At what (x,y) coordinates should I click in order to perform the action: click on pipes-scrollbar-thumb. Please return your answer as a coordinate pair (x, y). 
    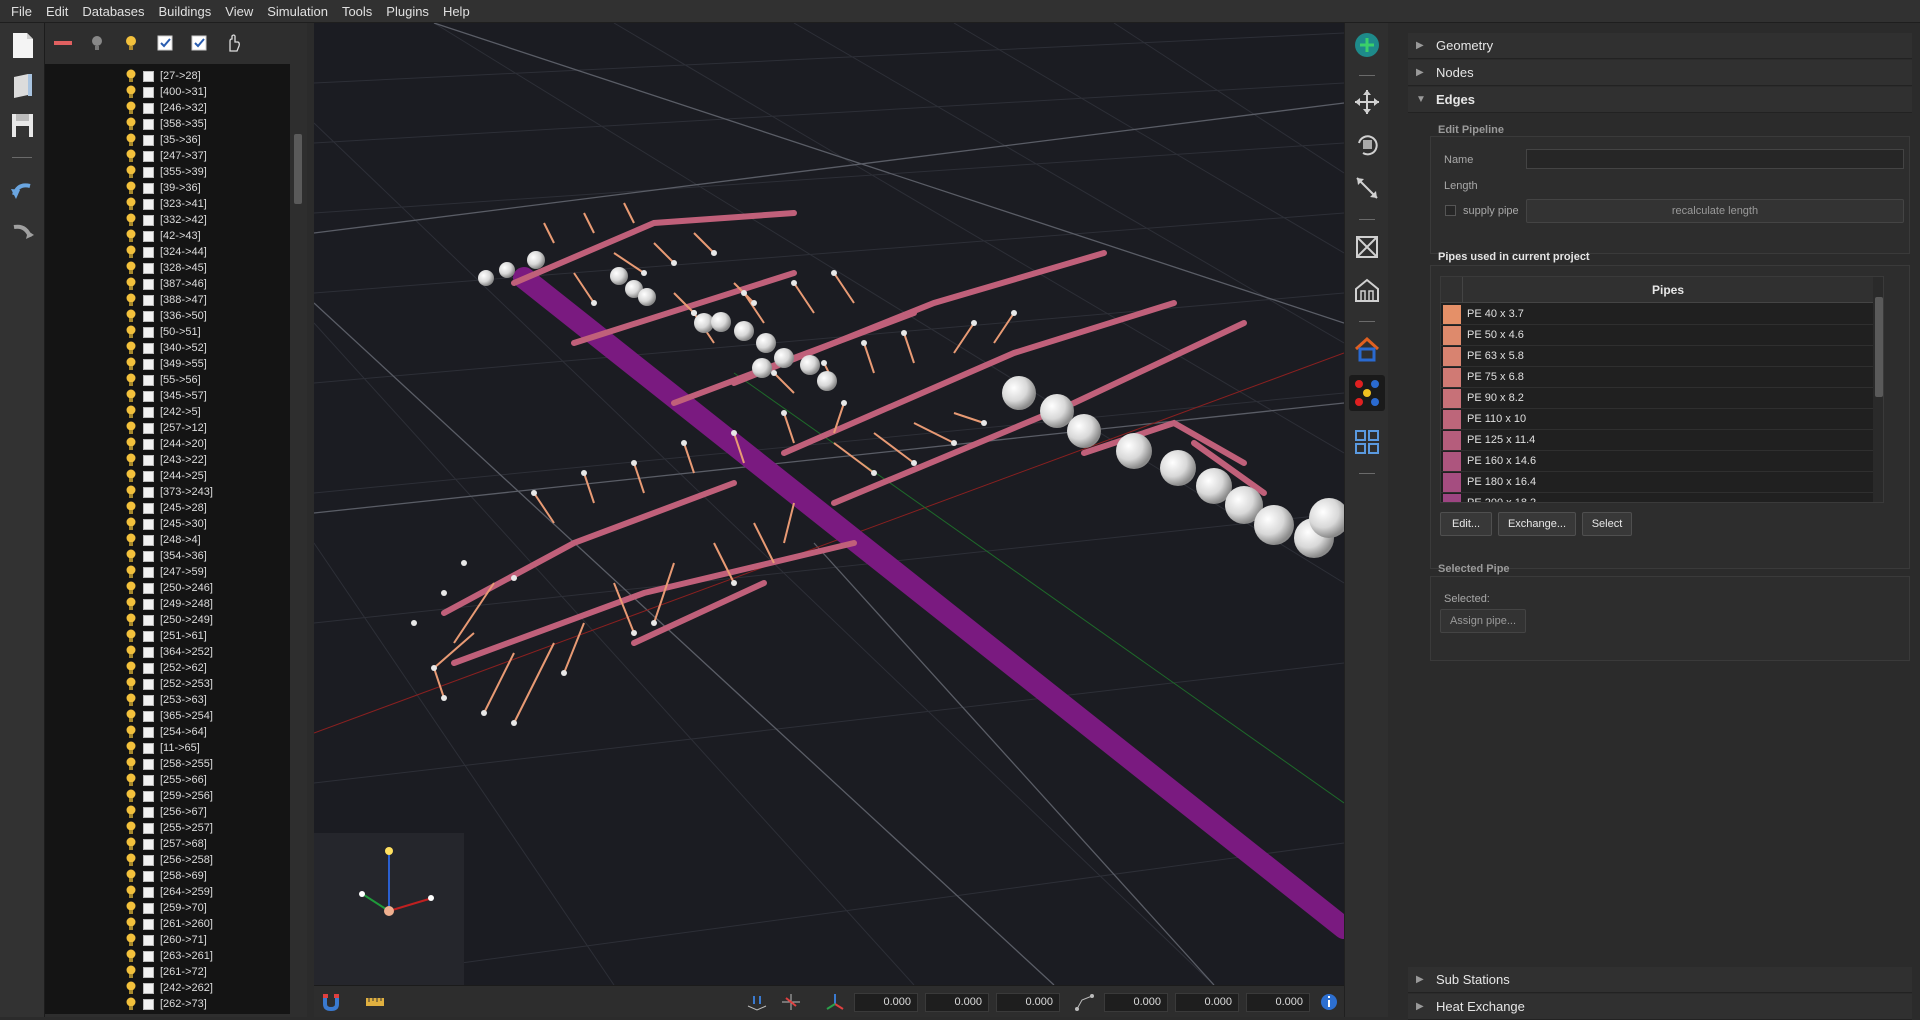
    Looking at the image, I should click on (1879, 347).